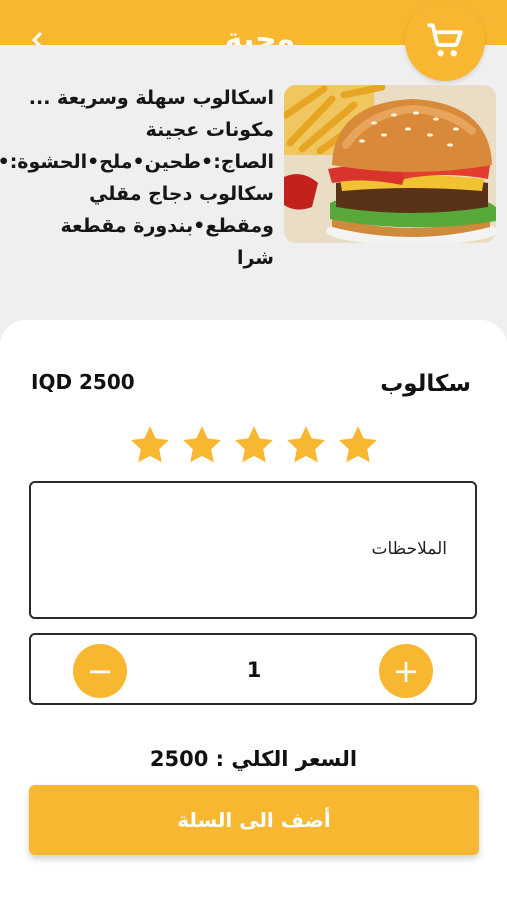 The image size is (507, 900). I want to click on chevron-left-icon, so click(37, 38).